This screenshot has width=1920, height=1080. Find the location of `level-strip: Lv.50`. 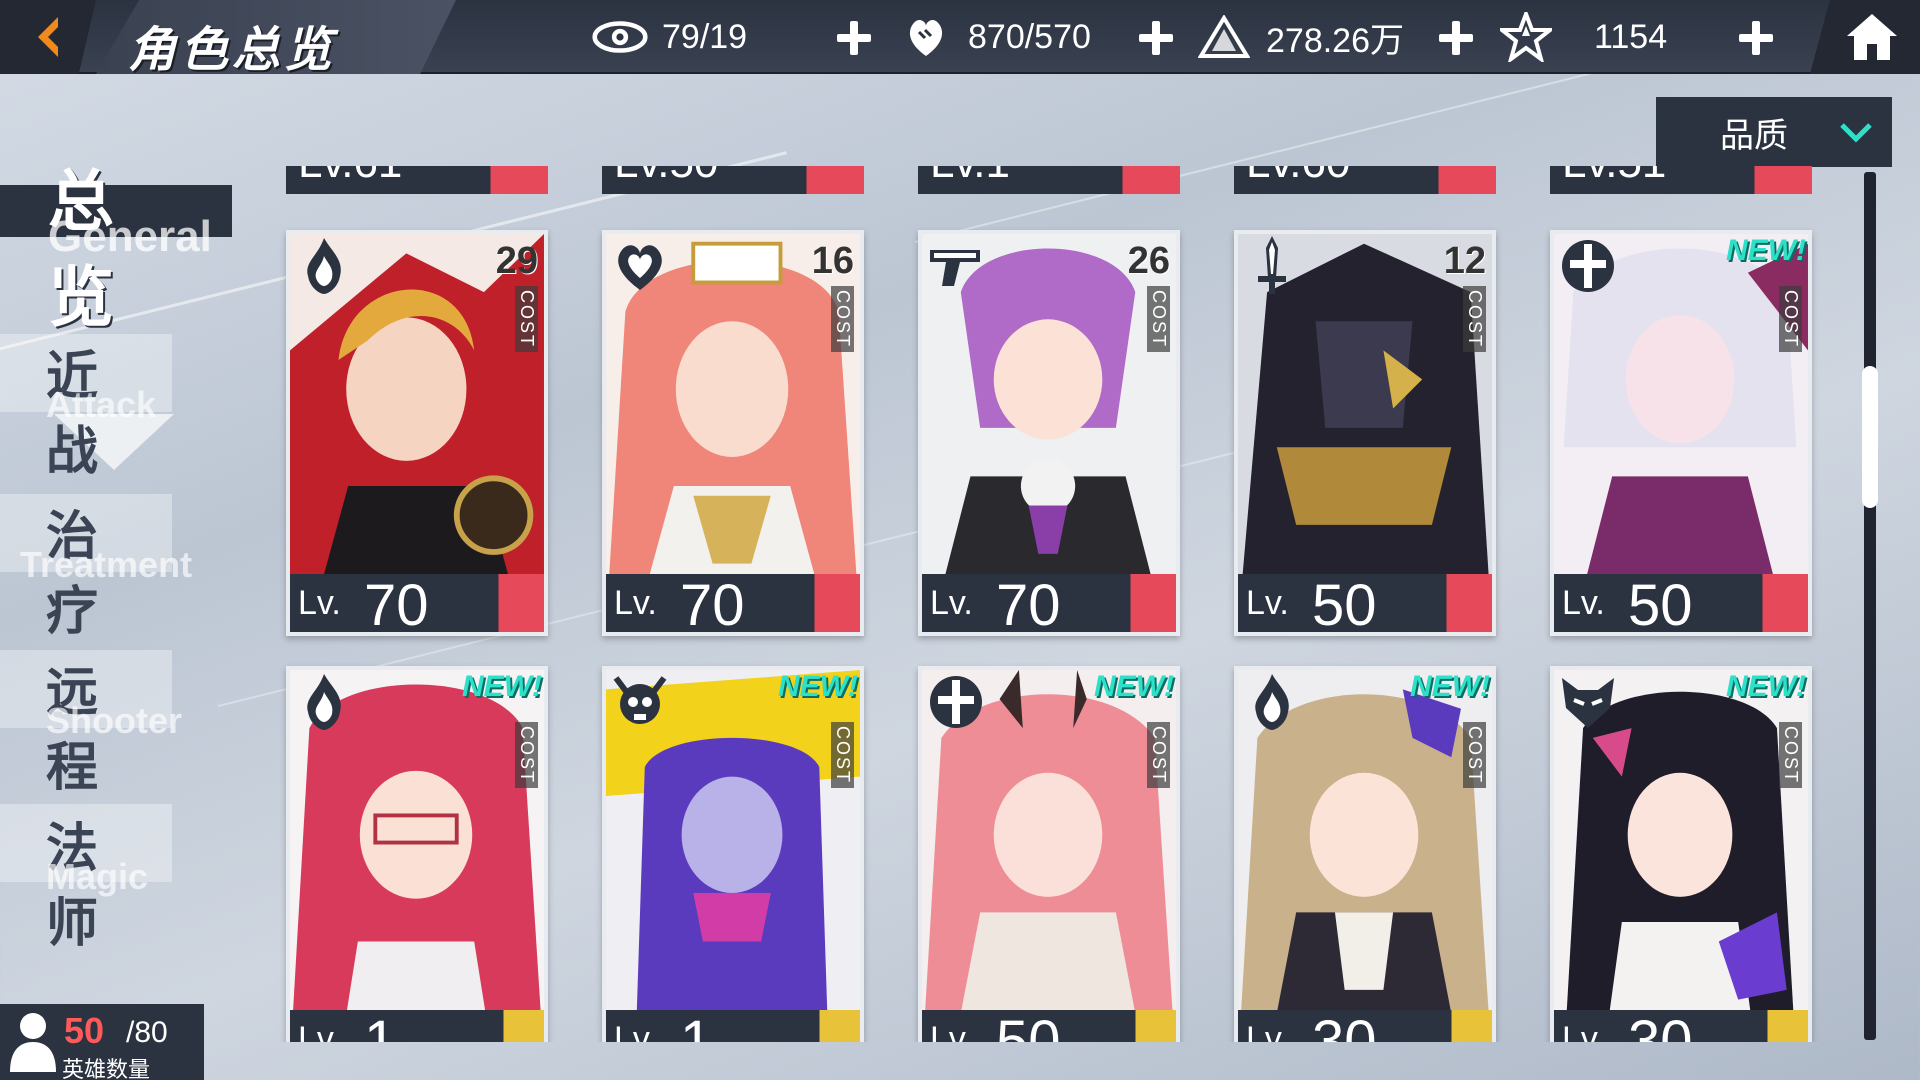

level-strip: Lv.50 is located at coordinates (733, 180).